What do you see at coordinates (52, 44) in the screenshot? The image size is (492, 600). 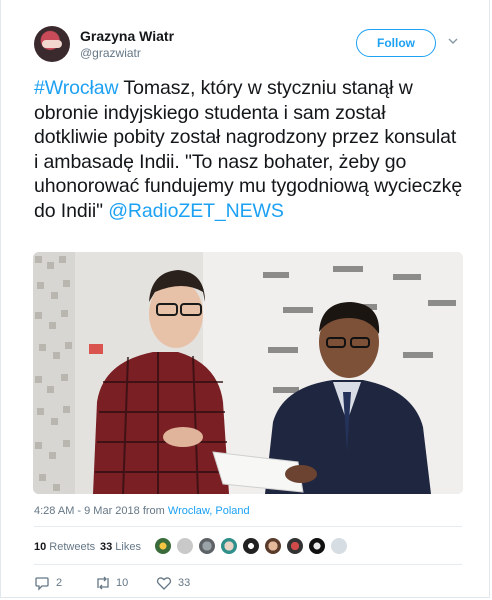 I see `avatar` at bounding box center [52, 44].